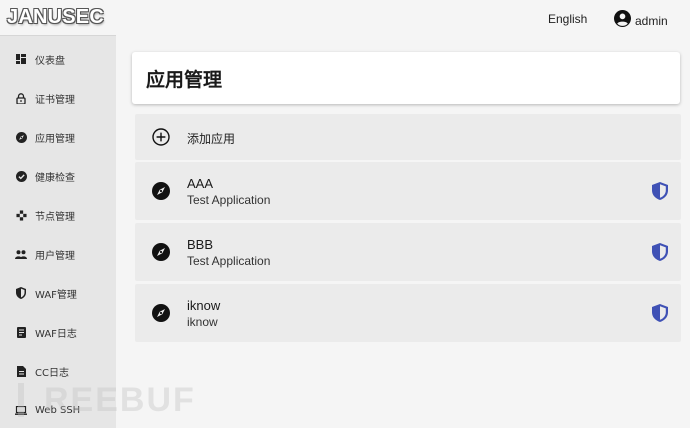  What do you see at coordinates (21, 293) in the screenshot?
I see `shield-icon` at bounding box center [21, 293].